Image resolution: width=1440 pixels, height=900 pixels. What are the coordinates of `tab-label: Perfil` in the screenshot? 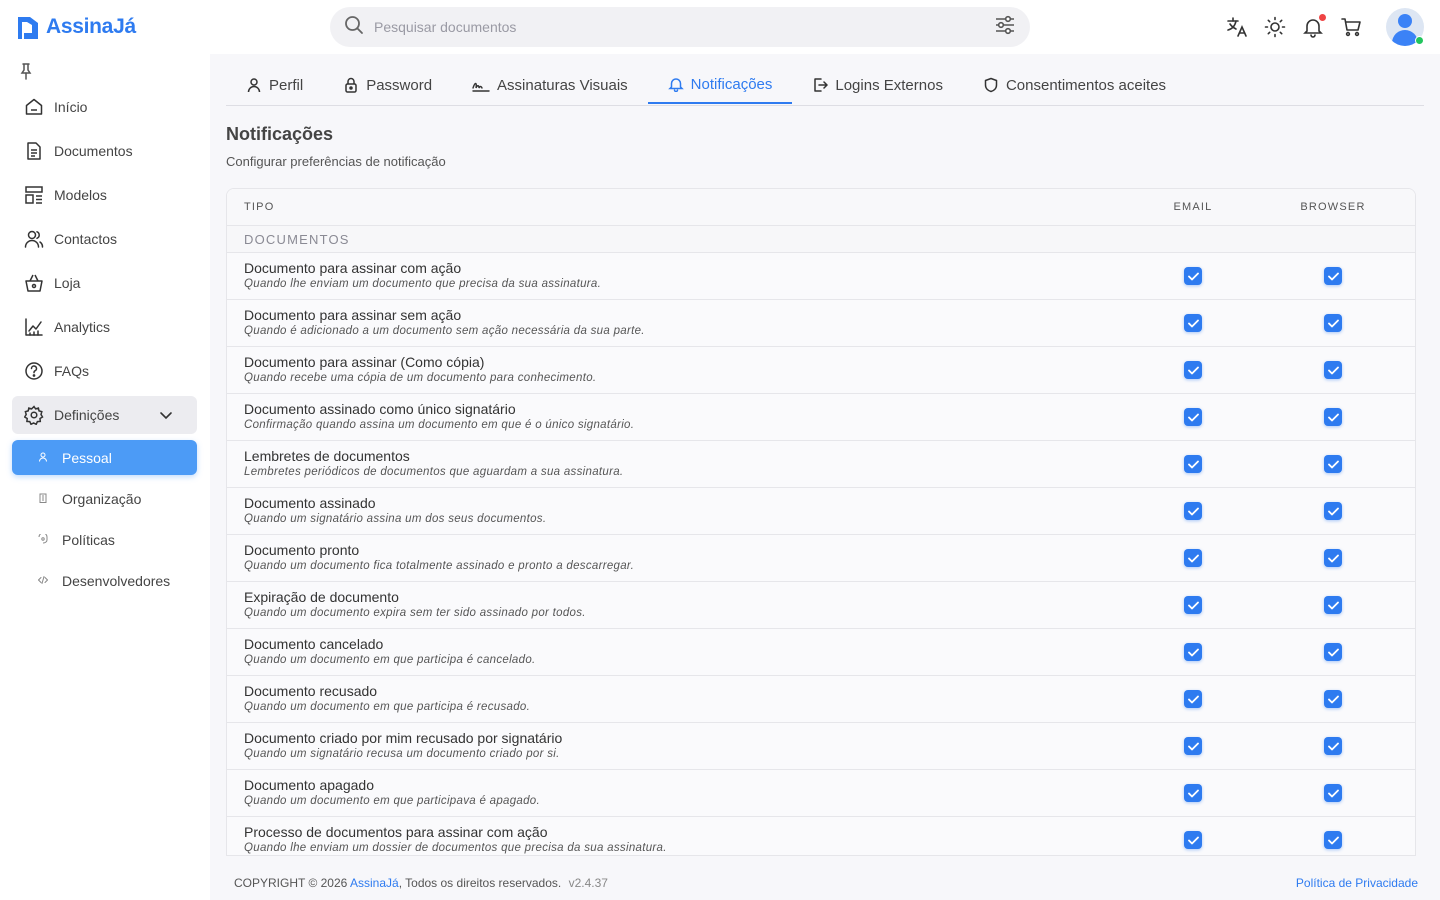 It's located at (286, 85).